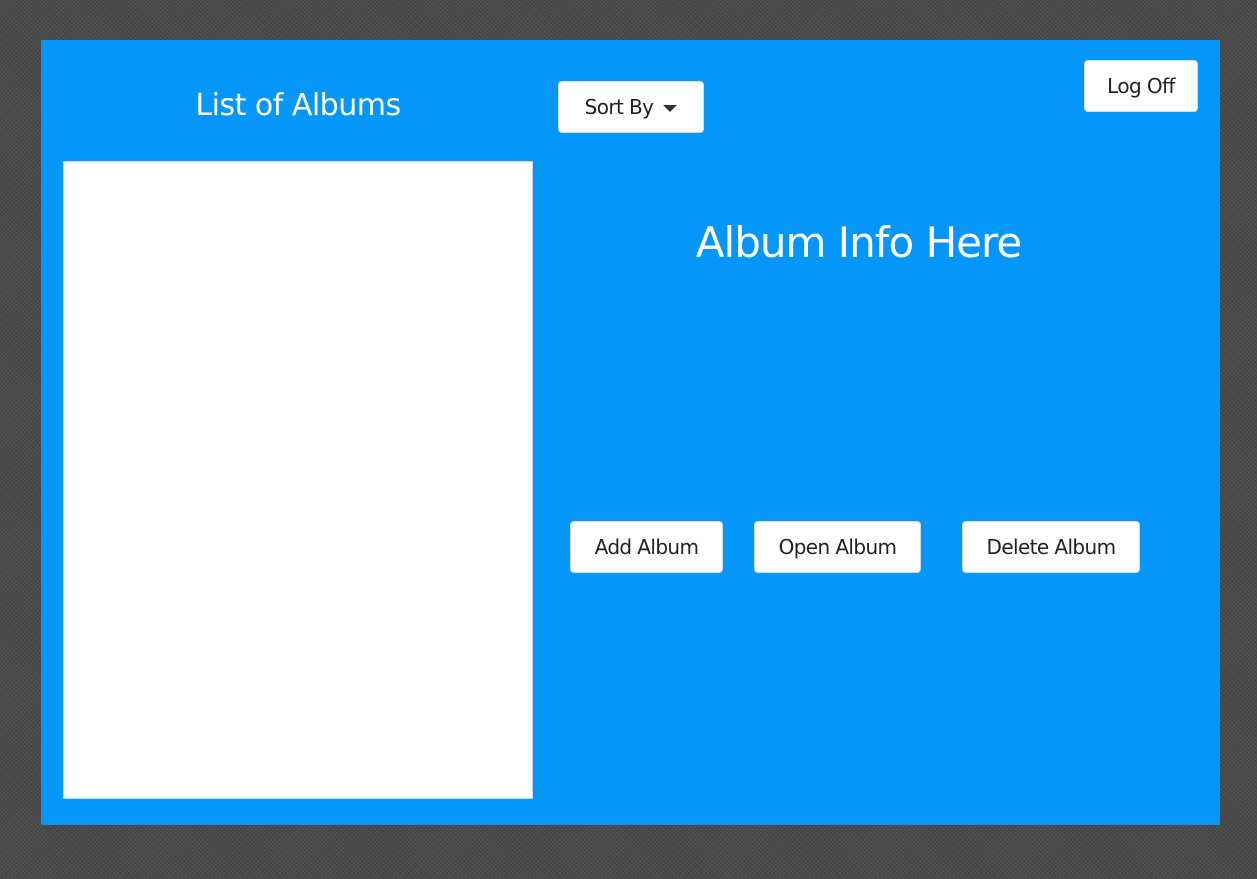  I want to click on sort-by-dropdown: Sort By, so click(631, 107).